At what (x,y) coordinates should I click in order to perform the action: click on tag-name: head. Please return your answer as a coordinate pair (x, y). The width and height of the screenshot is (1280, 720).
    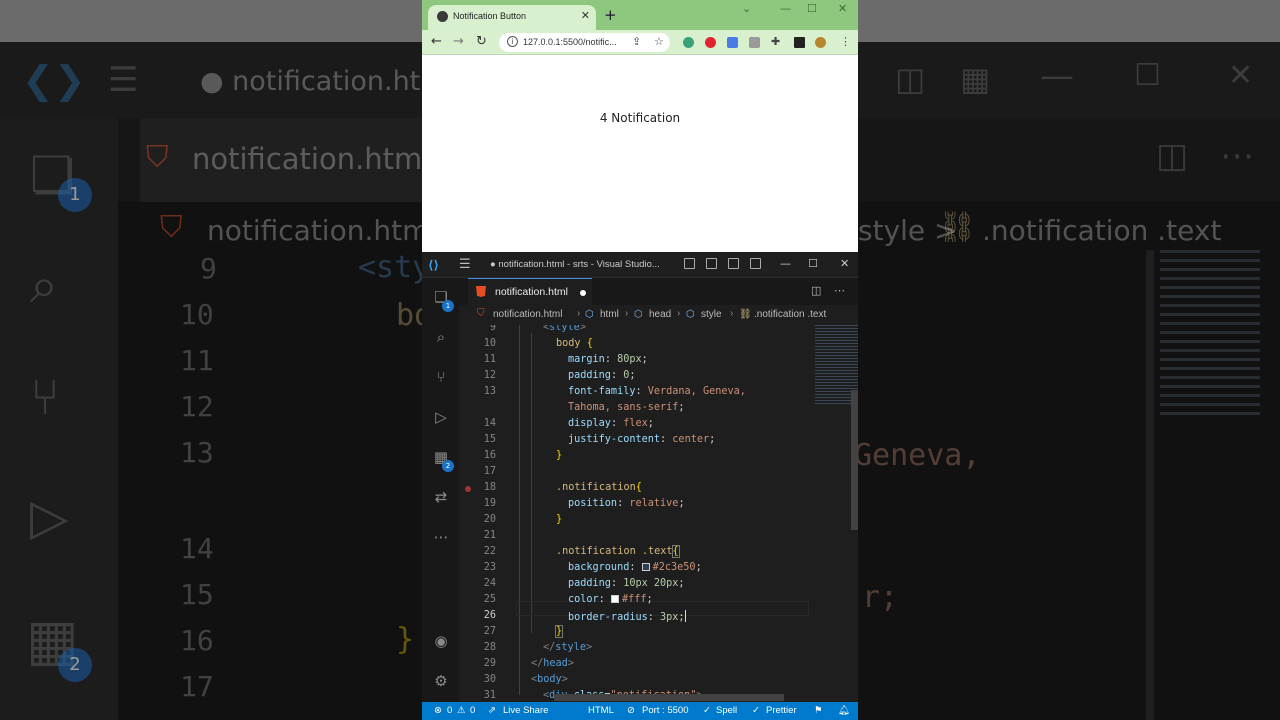
    Looking at the image, I should click on (555, 663).